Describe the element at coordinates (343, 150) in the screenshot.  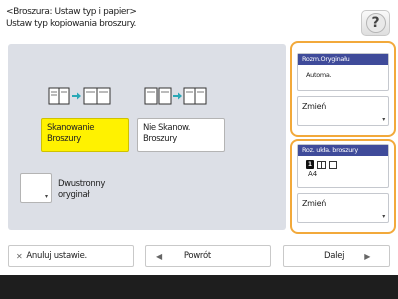
I see `booklet-layout-header: Roz. ukła. broszury` at that location.